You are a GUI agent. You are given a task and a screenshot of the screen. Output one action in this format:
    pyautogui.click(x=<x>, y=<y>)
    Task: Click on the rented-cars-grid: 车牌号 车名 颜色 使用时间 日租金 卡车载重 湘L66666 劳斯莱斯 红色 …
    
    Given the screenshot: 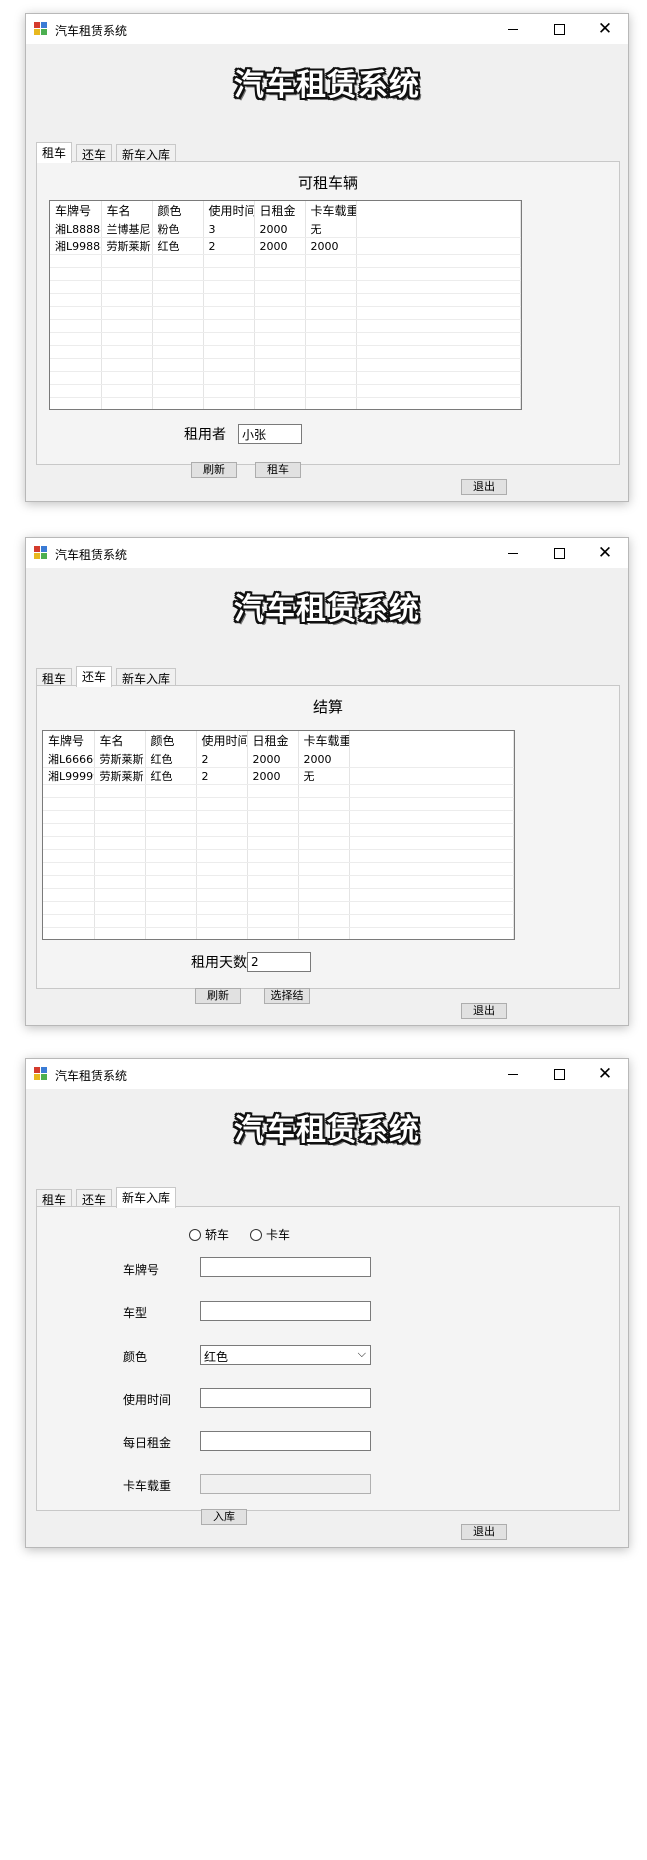 What is the action you would take?
    pyautogui.click(x=278, y=835)
    